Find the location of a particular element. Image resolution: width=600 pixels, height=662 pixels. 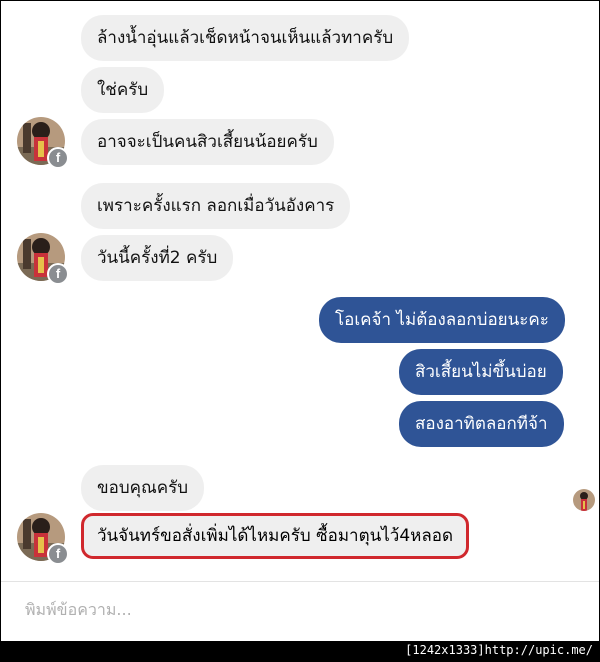

message-bubble-incoming: เพราะครั้งแรก ลอกเมื่อวันอังคาร is located at coordinates (216, 206).